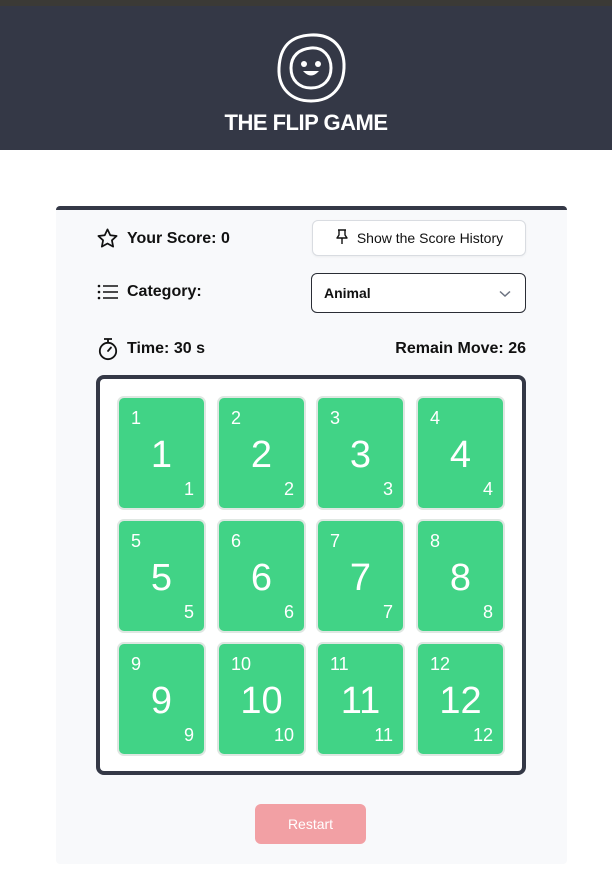 The image size is (612, 870). I want to click on card-center-value: 5, so click(161, 578).